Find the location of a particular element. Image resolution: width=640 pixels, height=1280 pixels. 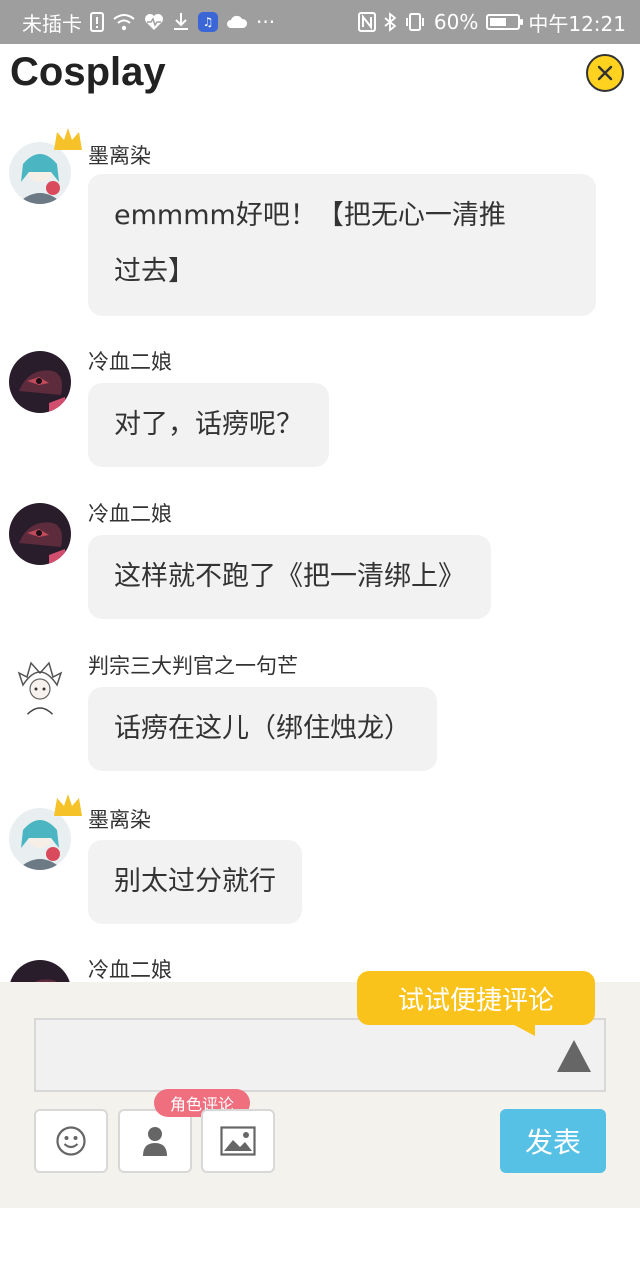

nfc-icon is located at coordinates (366, 22).